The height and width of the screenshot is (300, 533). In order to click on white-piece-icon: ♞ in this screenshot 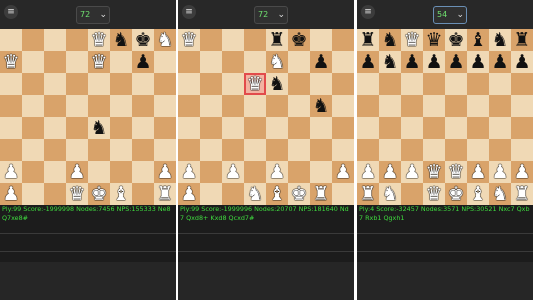, I will do `click(254, 194)`.